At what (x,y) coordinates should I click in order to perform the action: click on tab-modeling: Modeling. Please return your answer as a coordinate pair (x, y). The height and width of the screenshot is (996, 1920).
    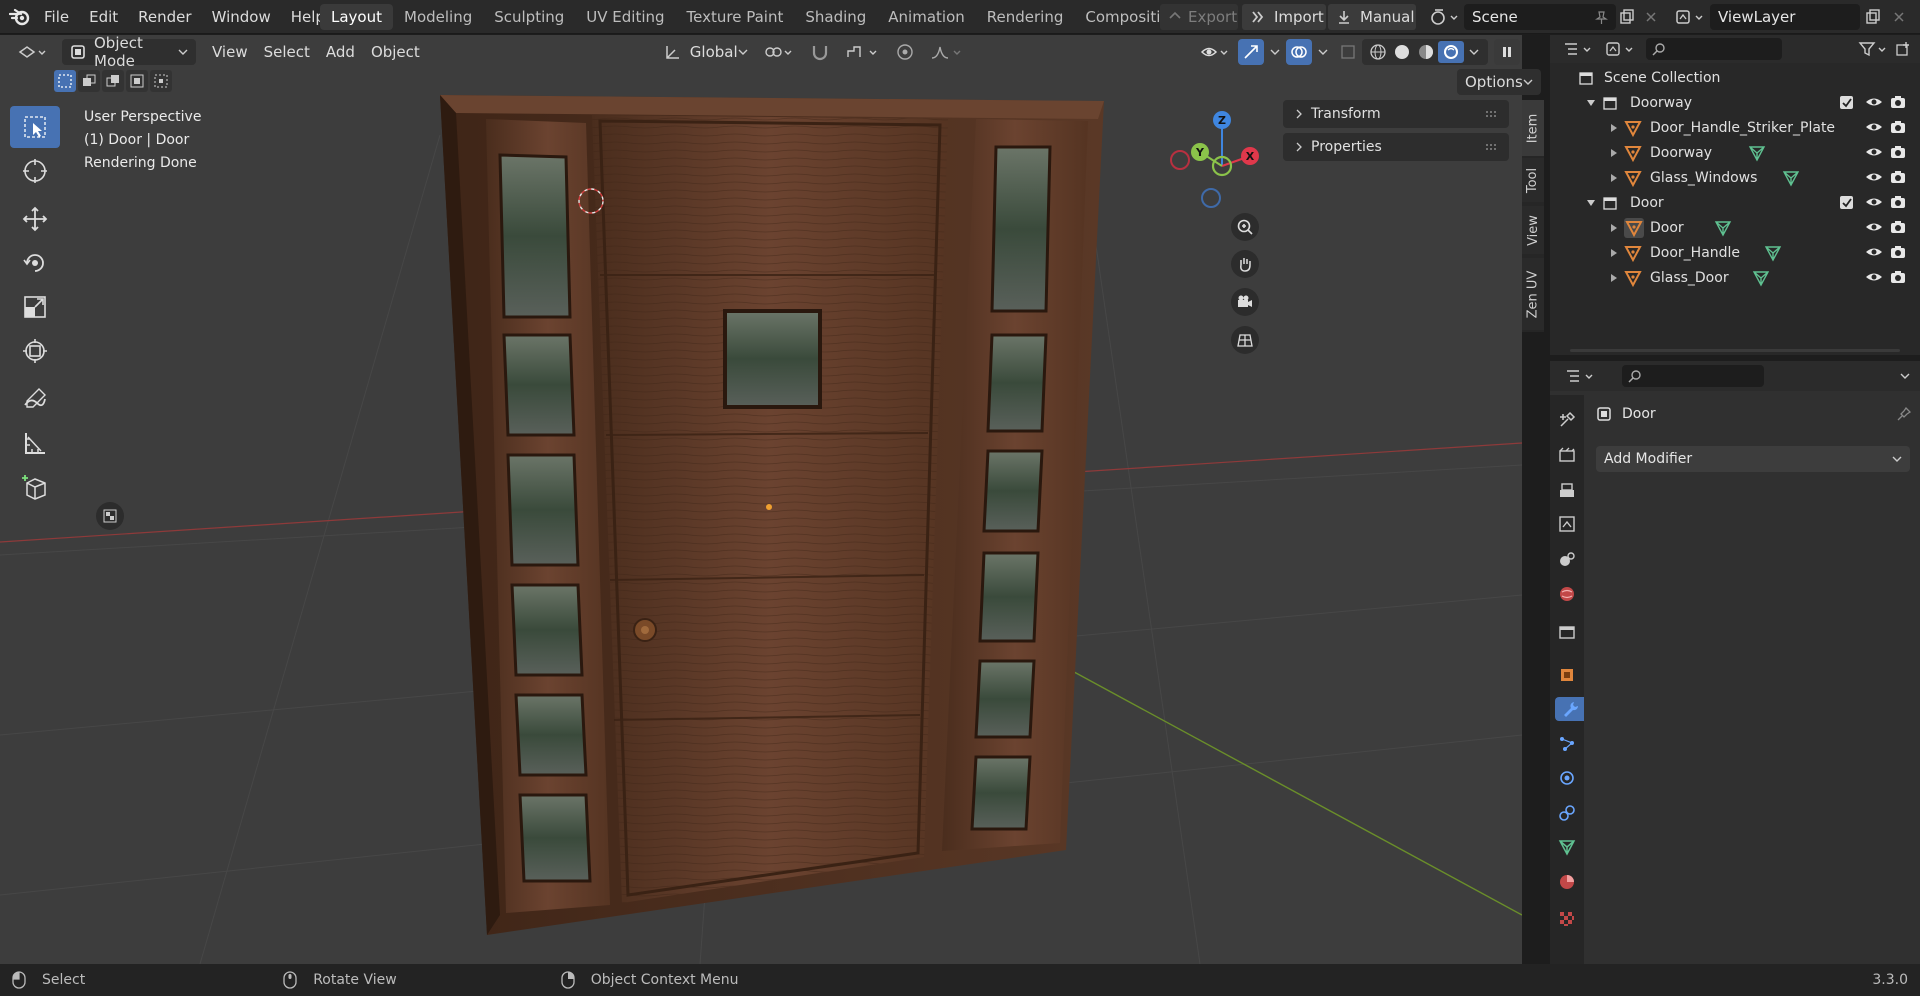
    Looking at the image, I should click on (438, 17).